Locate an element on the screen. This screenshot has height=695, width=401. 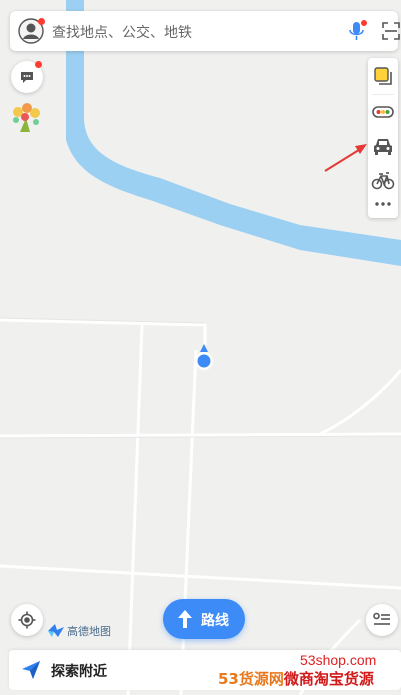
watermark-part-b: 微商淘宝货源 is located at coordinates (328, 679).